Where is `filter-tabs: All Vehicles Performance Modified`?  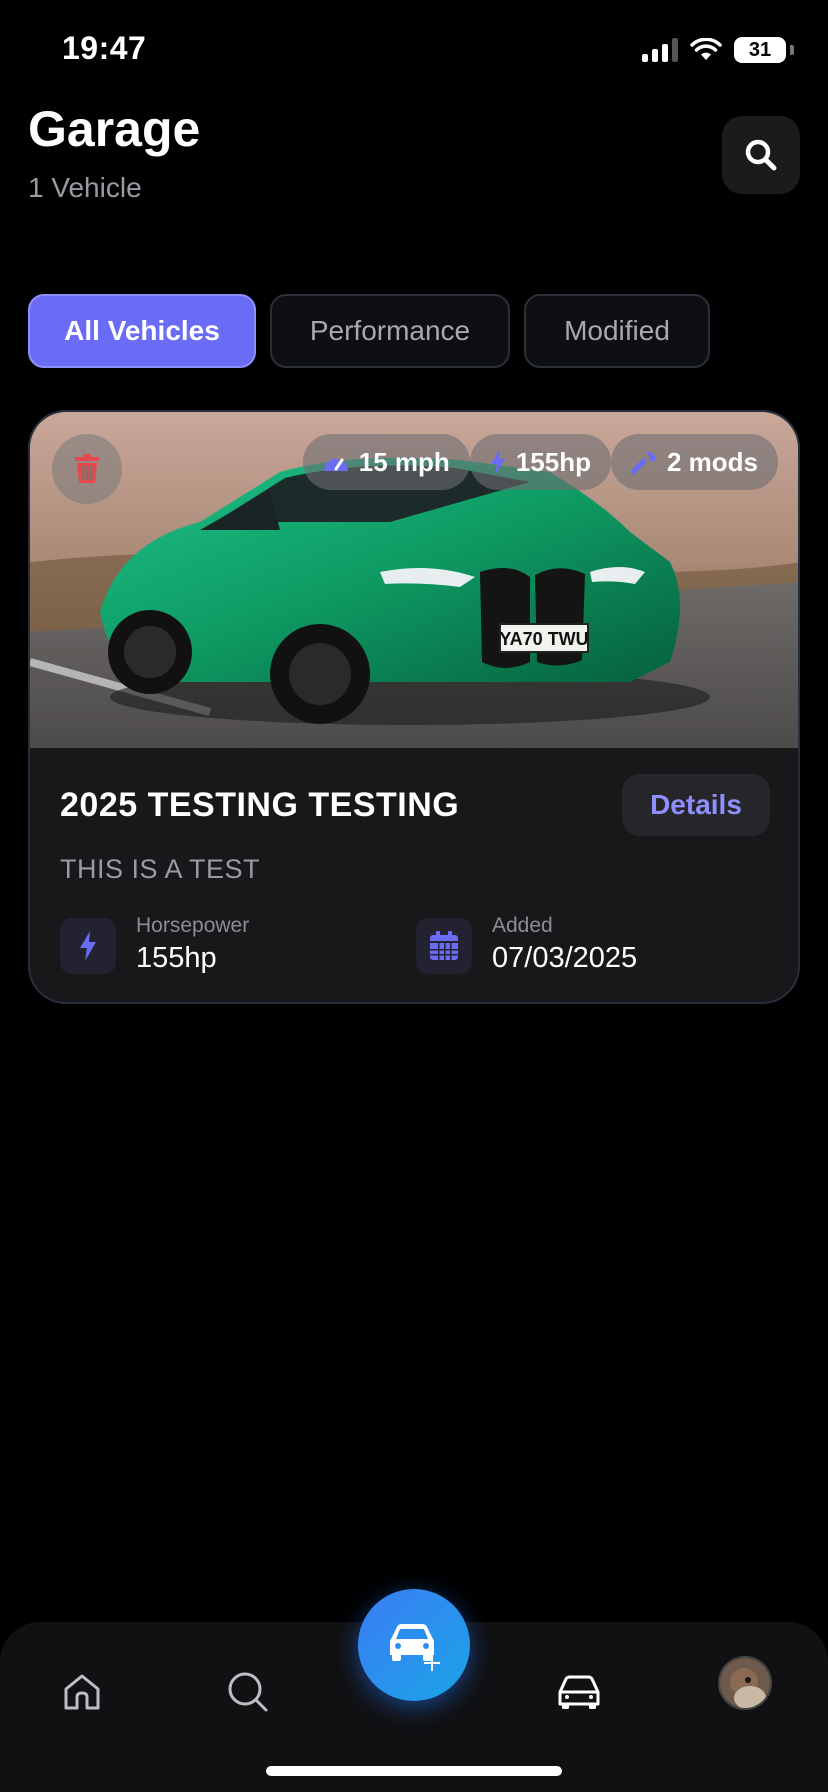 filter-tabs: All Vehicles Performance Modified is located at coordinates (369, 331).